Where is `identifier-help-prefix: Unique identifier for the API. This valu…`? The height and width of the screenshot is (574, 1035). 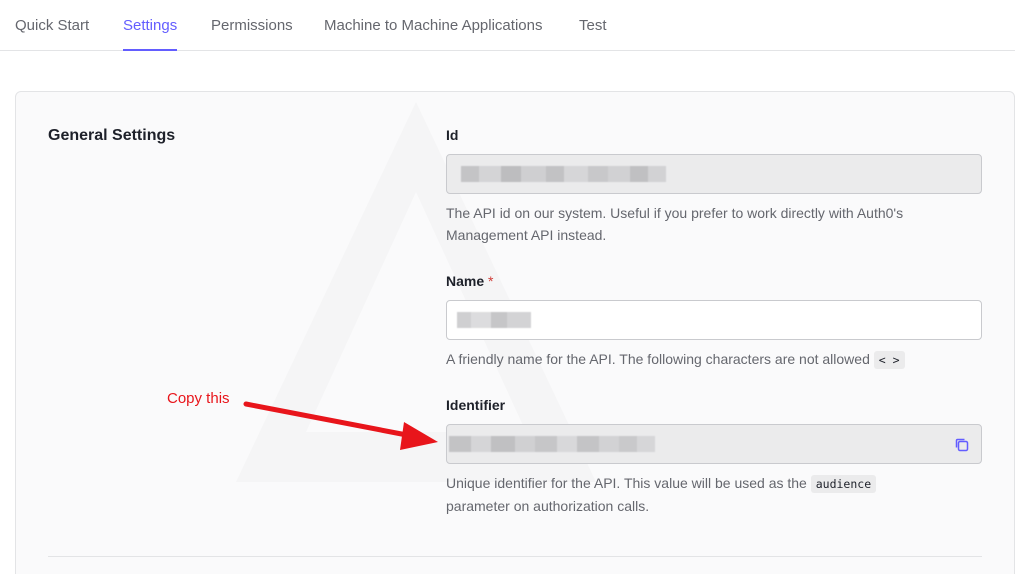 identifier-help-prefix: Unique identifier for the API. This valu… is located at coordinates (626, 483).